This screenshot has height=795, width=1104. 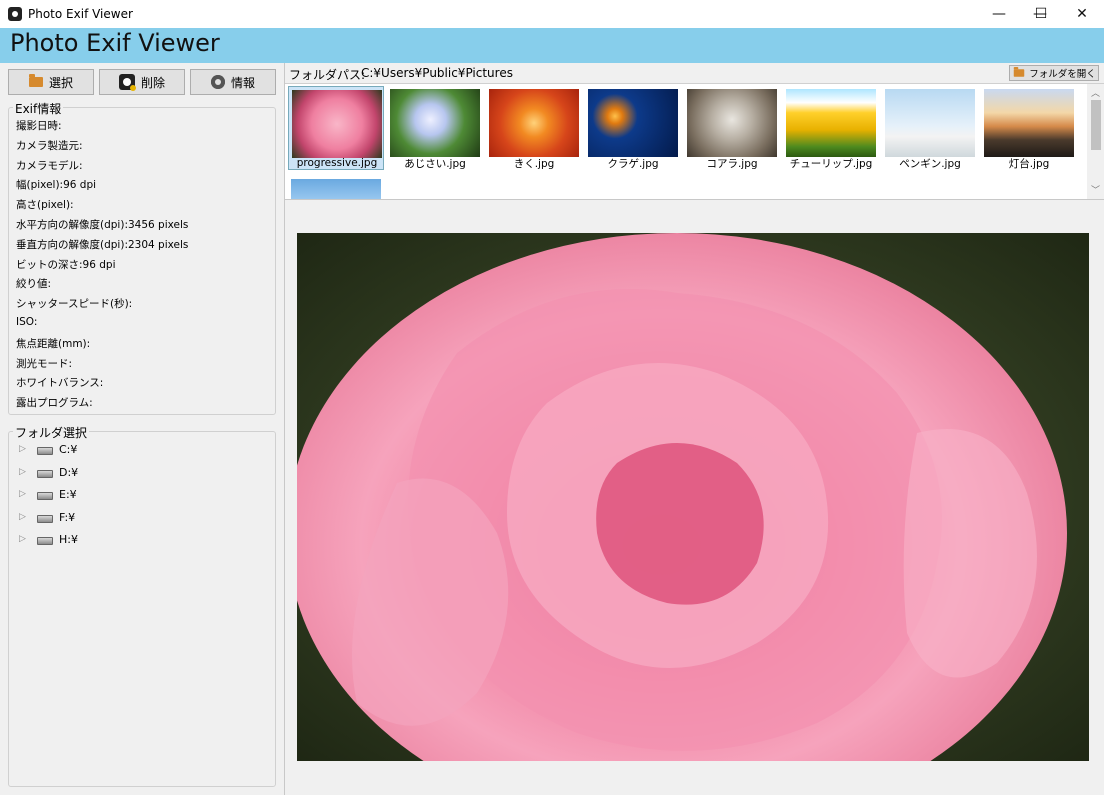 I want to click on select-button-label: 選択, so click(x=60, y=82).